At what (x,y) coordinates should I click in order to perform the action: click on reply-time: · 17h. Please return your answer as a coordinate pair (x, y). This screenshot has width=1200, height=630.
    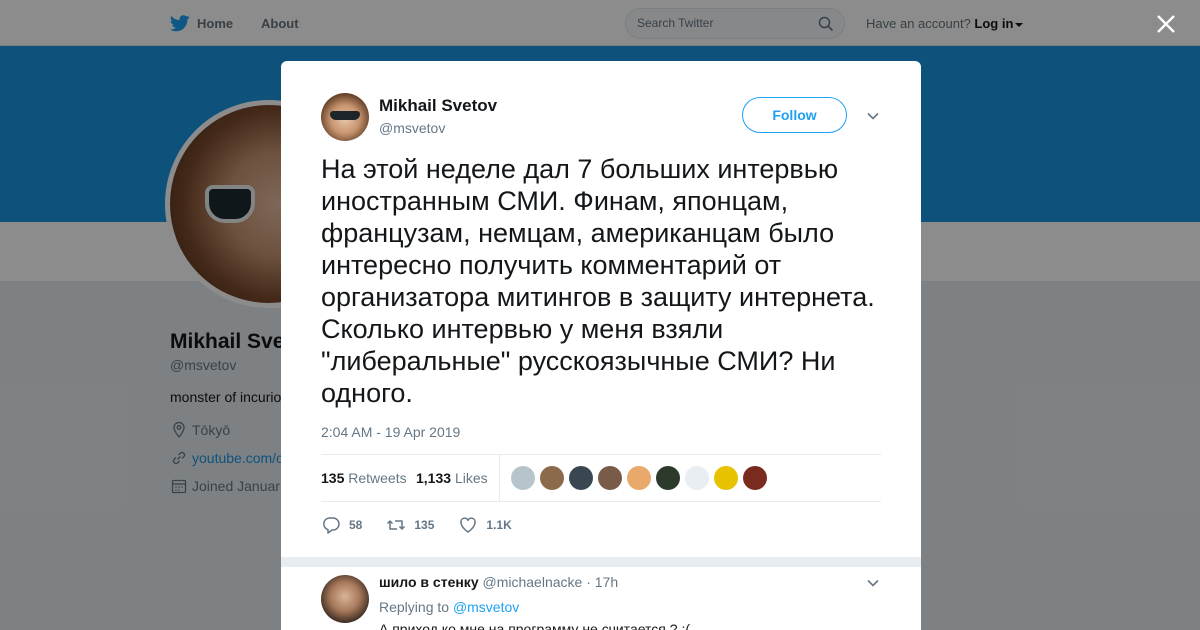
    Looking at the image, I should click on (602, 582).